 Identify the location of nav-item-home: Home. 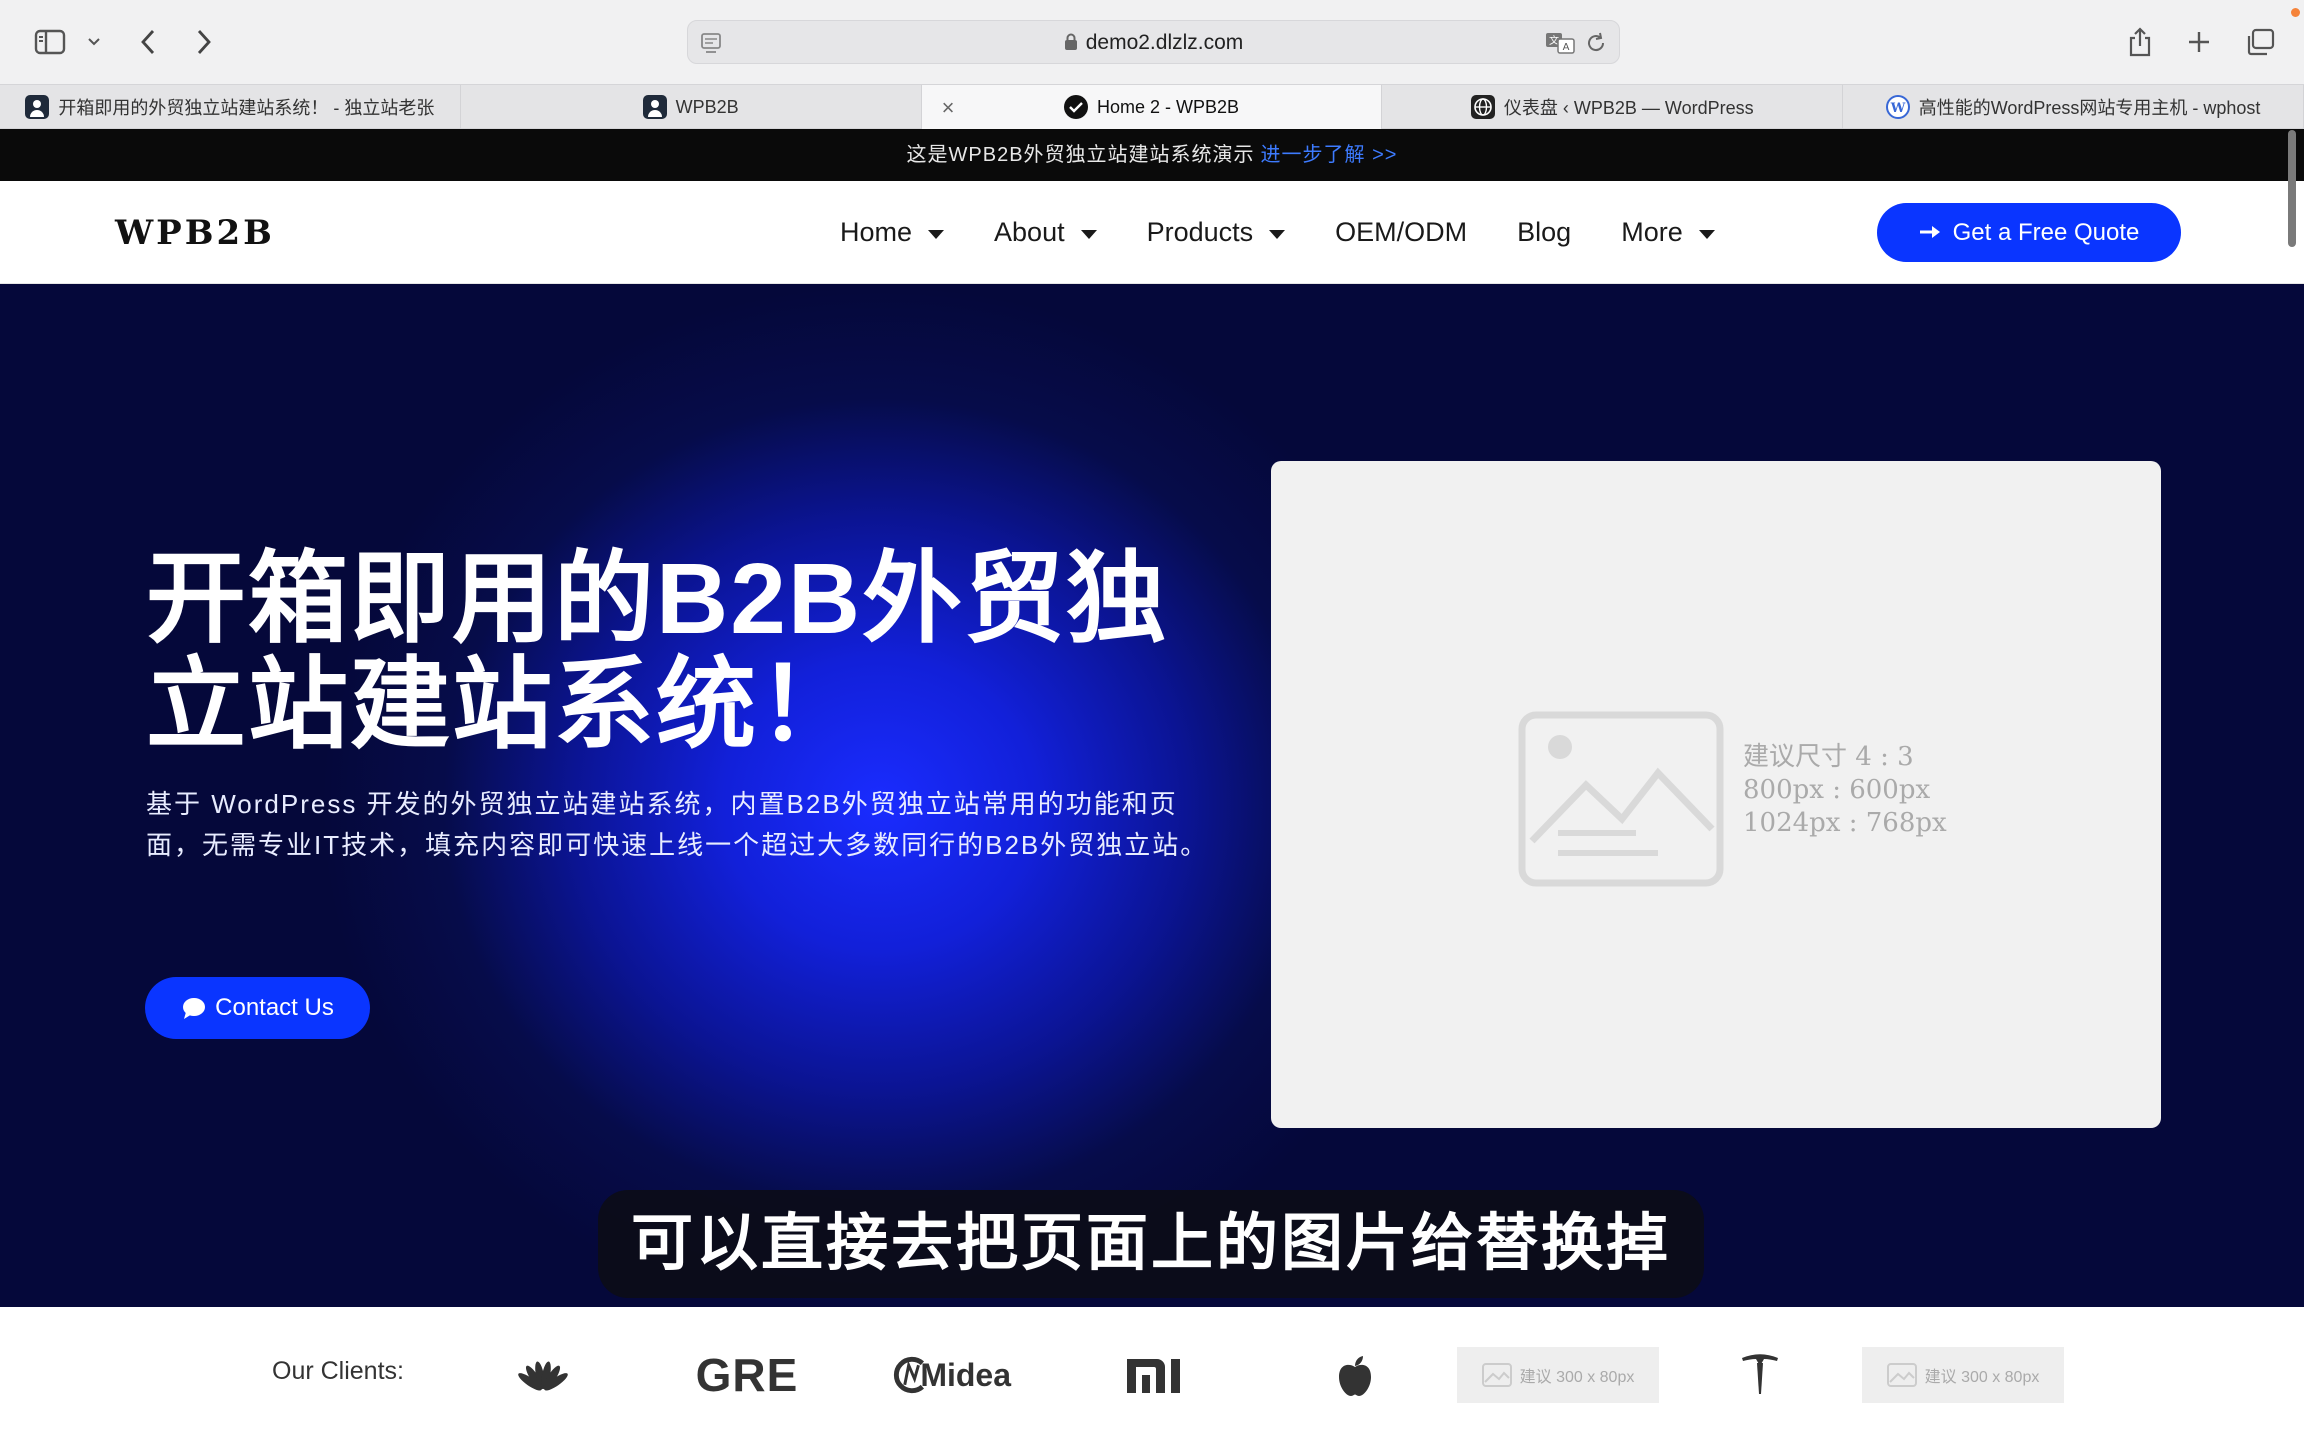
(892, 232).